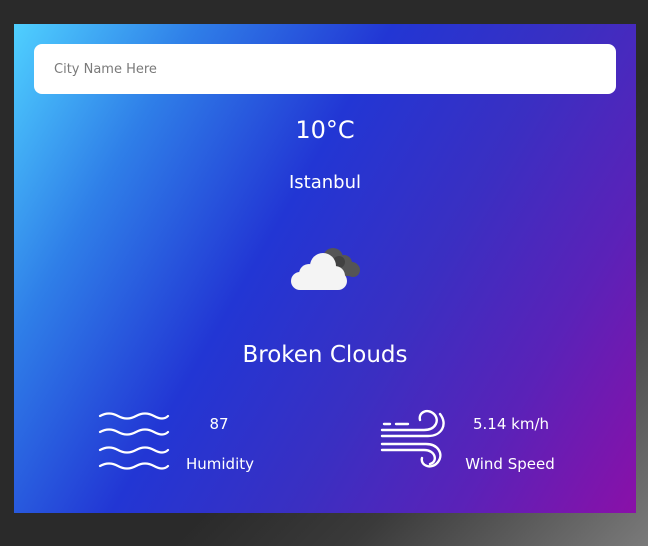 This screenshot has height=546, width=648. What do you see at coordinates (219, 464) in the screenshot?
I see `humidity-label: Humidity` at bounding box center [219, 464].